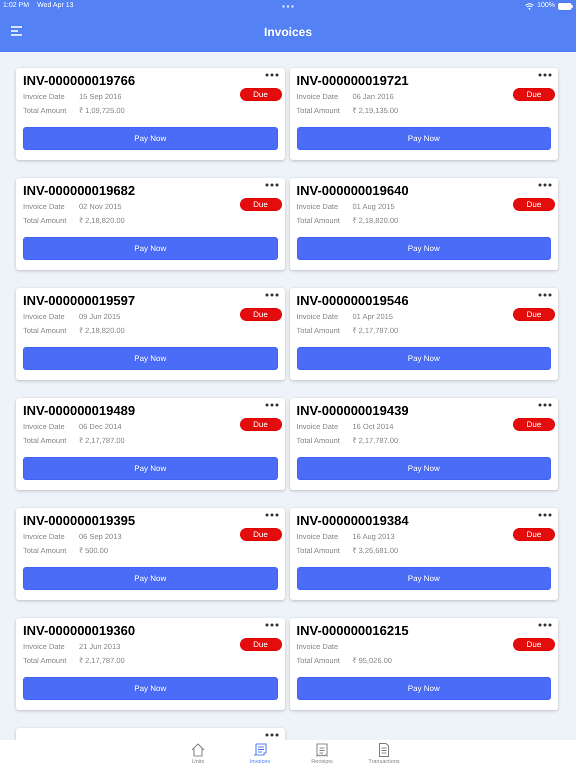 This screenshot has width=576, height=768. I want to click on page-title: Invoices, so click(288, 32).